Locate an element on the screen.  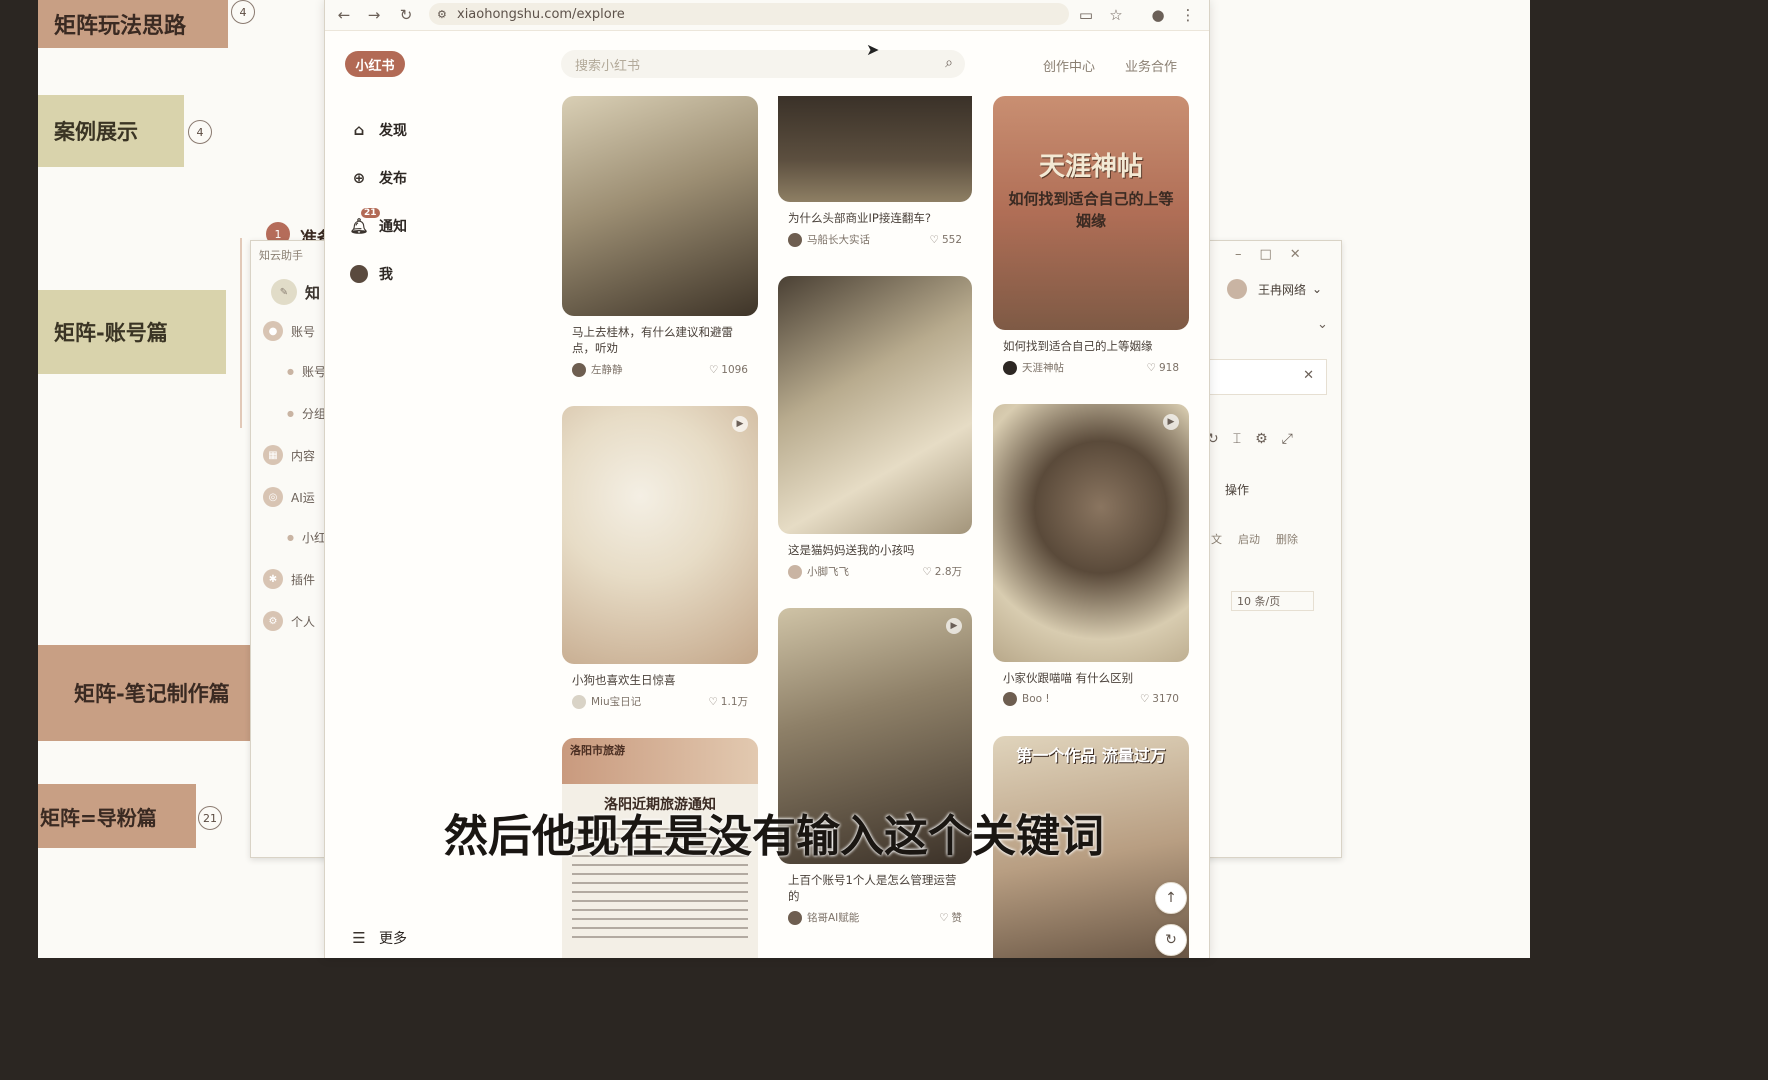
cast-icon: ▭ is located at coordinates (1086, 15).